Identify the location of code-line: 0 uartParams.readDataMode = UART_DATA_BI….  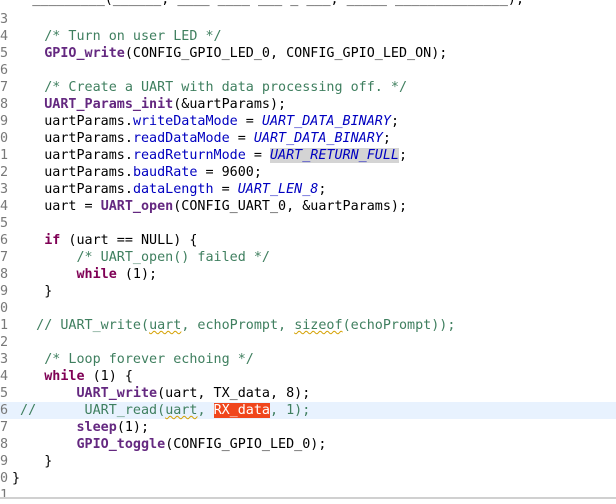
(308, 138).